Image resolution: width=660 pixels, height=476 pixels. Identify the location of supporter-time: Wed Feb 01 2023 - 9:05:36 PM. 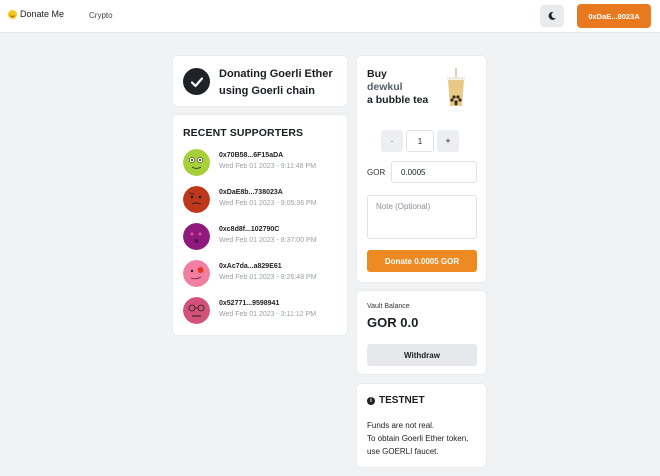
(268, 203).